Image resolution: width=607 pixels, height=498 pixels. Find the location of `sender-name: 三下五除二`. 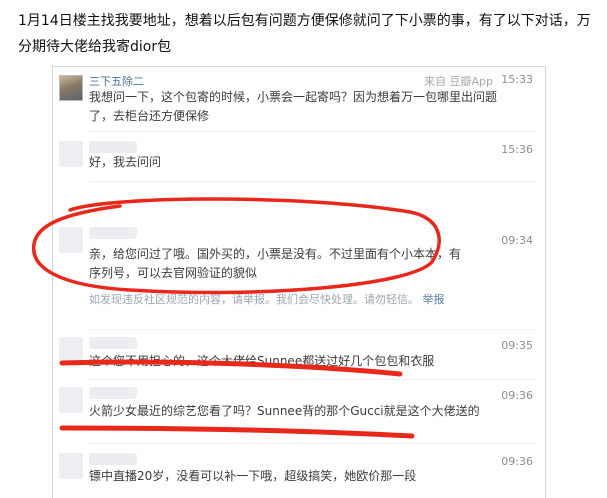

sender-name: 三下五除二 is located at coordinates (116, 81).